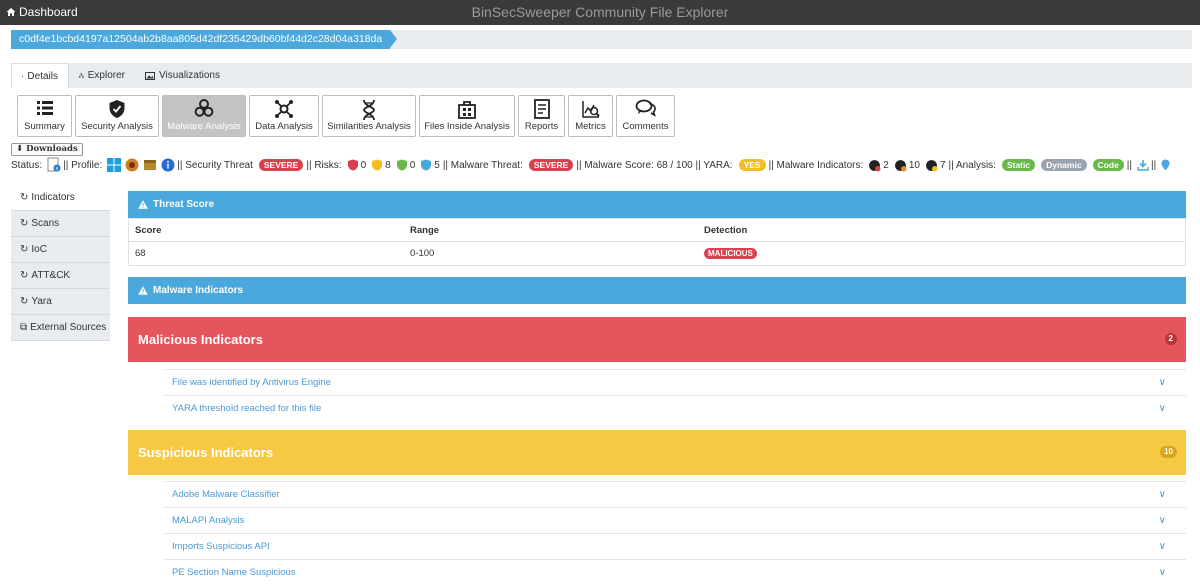 The image size is (1200, 586). What do you see at coordinates (324, 165) in the screenshot?
I see `risks-label: || Risks:` at bounding box center [324, 165].